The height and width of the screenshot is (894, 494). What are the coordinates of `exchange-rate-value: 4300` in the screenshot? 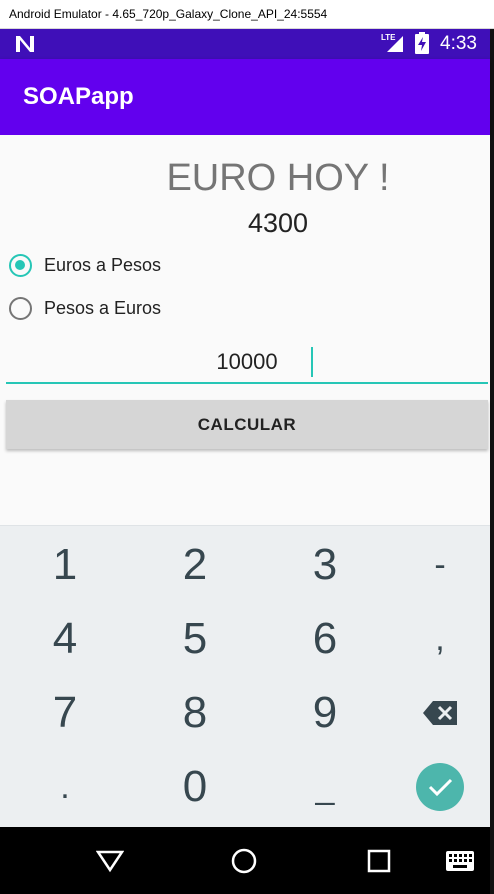 It's located at (278, 223).